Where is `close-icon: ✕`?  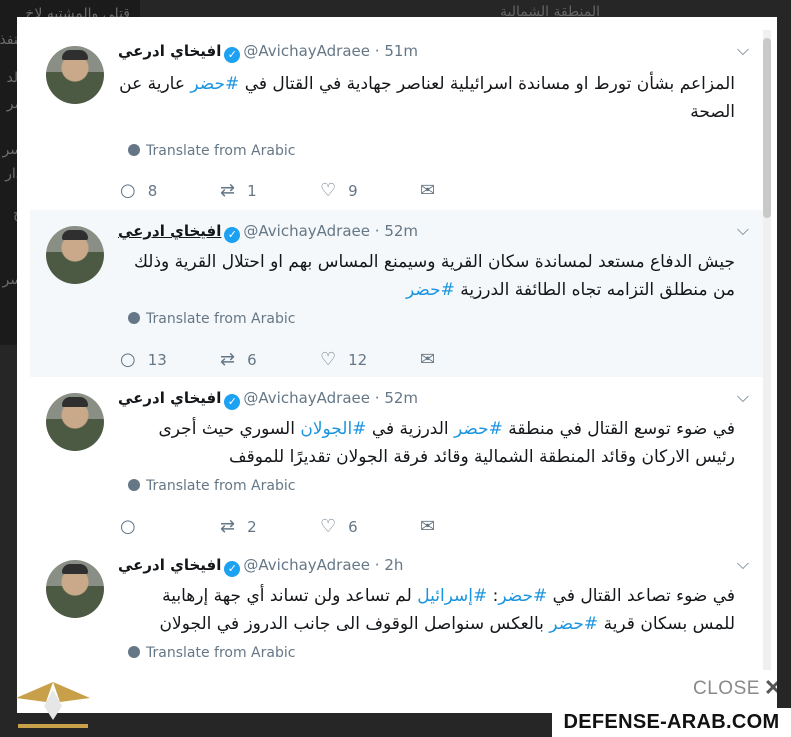
close-icon: ✕ is located at coordinates (770, 687).